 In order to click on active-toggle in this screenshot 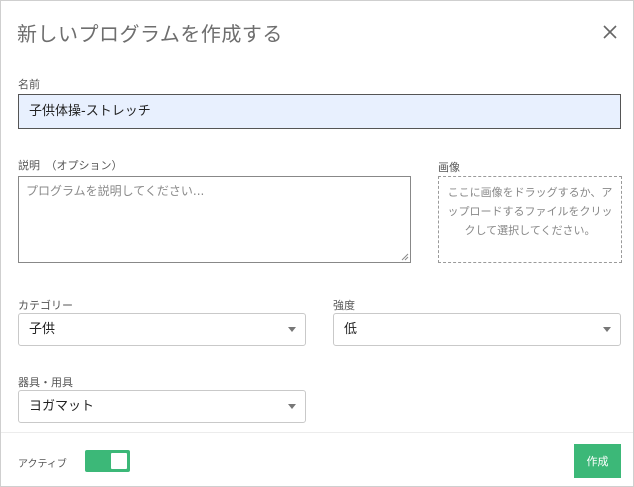, I will do `click(107, 461)`.